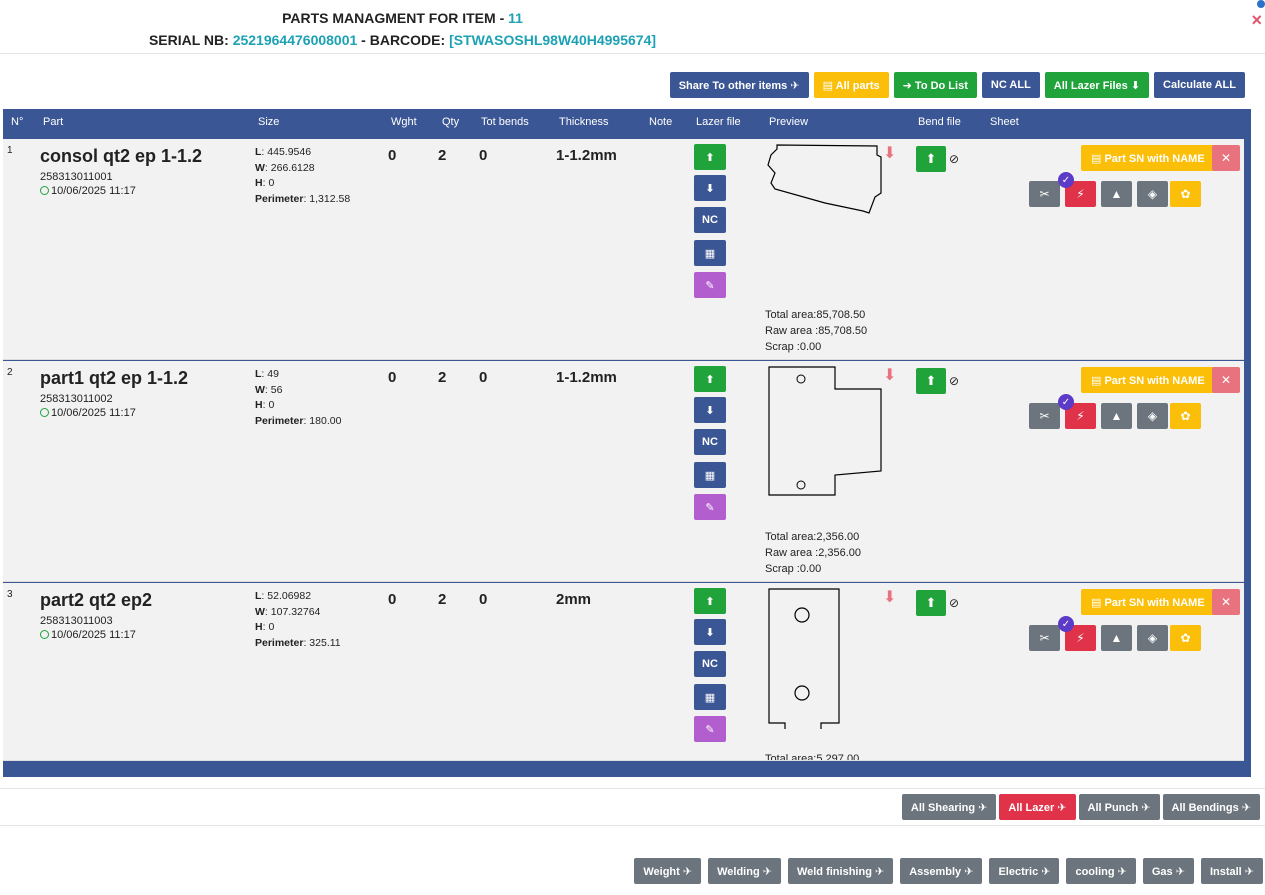  I want to click on gas-button: Gas ✈, so click(1168, 871).